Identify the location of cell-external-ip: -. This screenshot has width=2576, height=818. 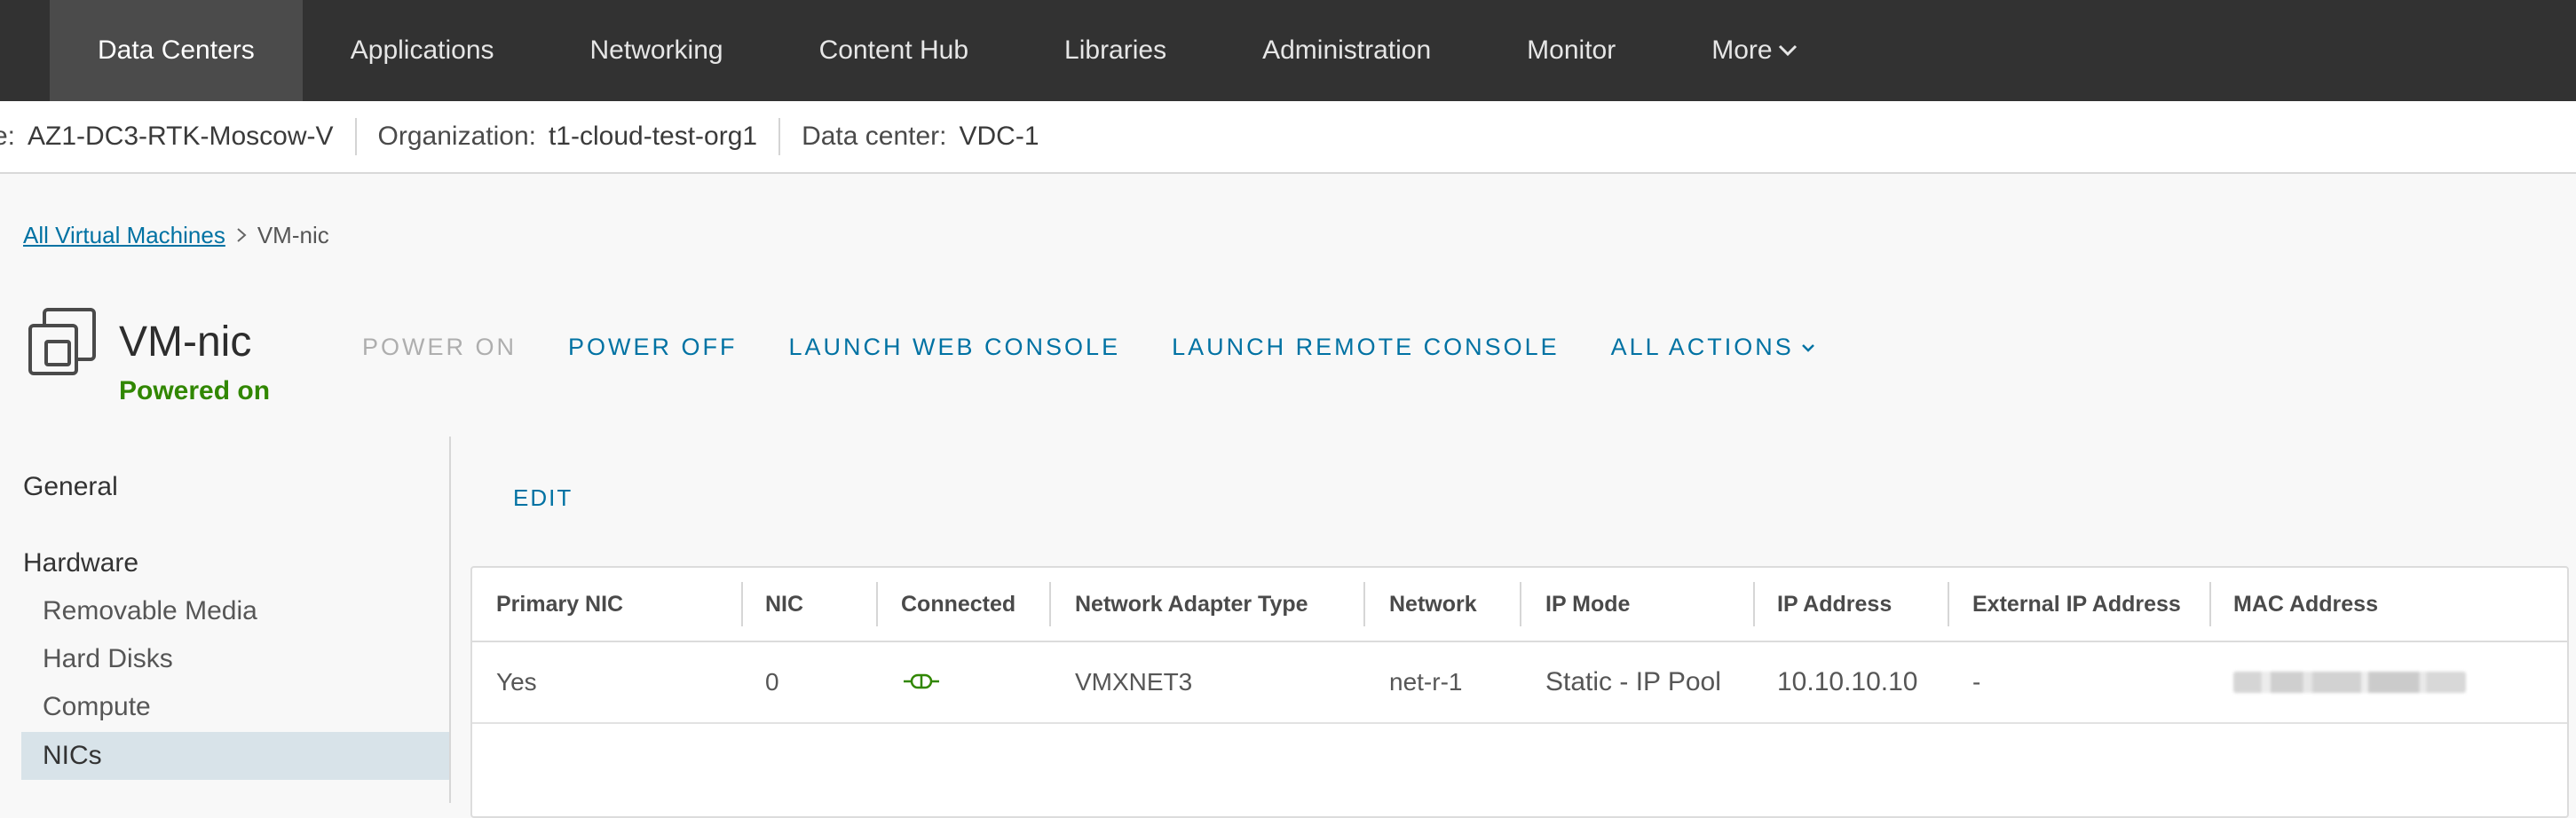
(1976, 682).